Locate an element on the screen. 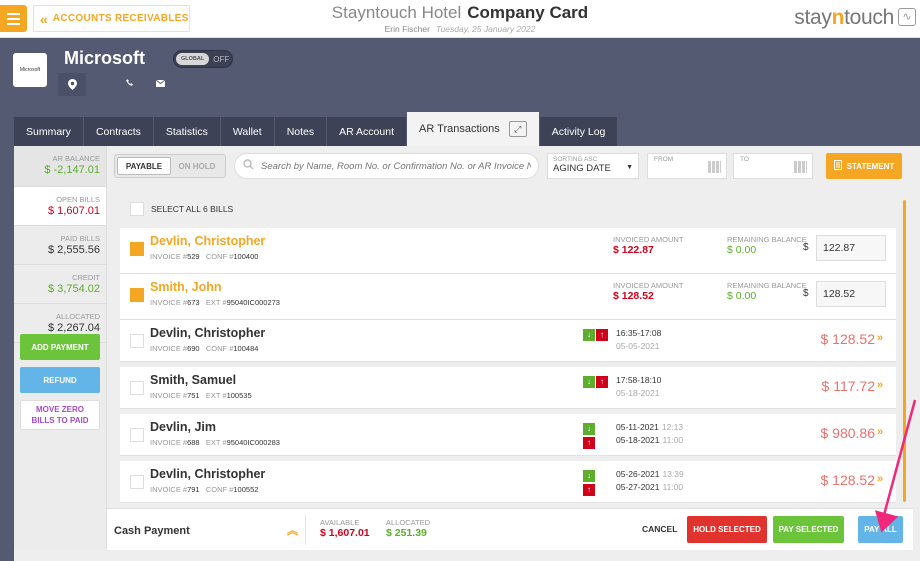 Image resolution: width=920 pixels, height=561 pixels. tab-ar-transactions-label: AR Transactions is located at coordinates (459, 129).